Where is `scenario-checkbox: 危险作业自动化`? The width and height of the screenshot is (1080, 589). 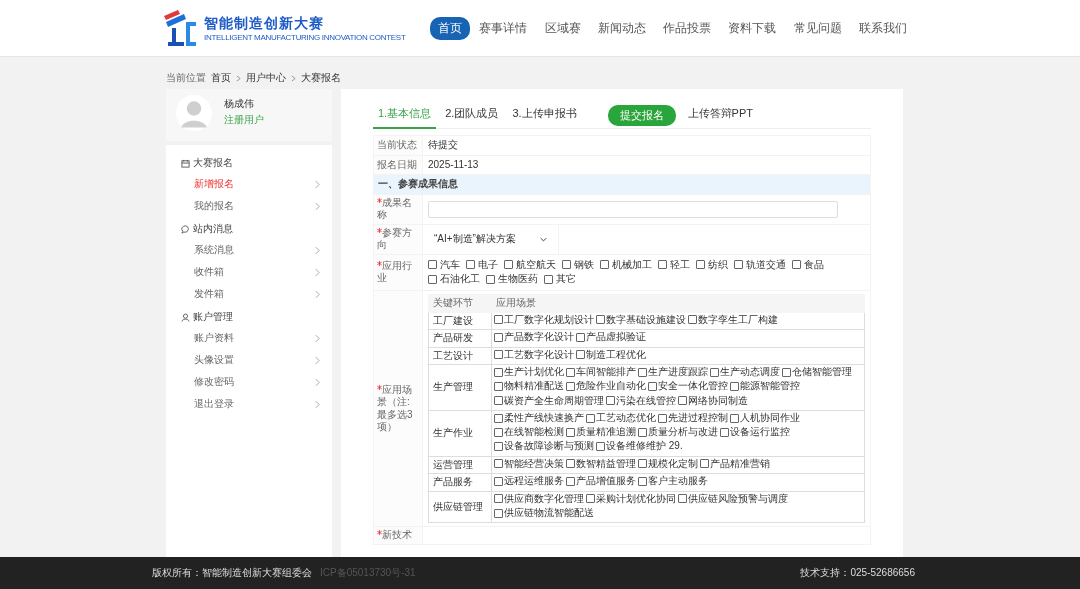 scenario-checkbox: 危险作业自动化 is located at coordinates (606, 386).